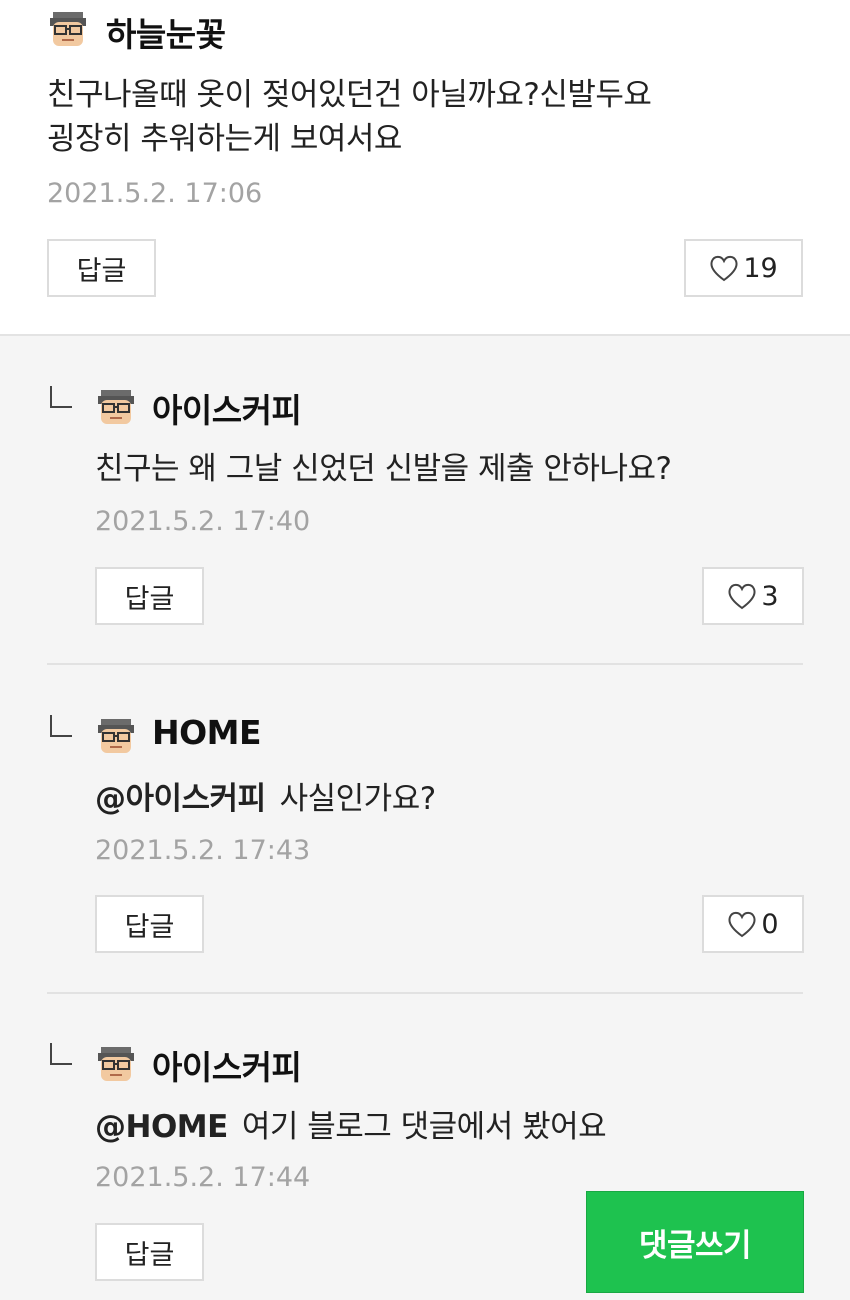 The height and width of the screenshot is (1300, 850). What do you see at coordinates (166, 32) in the screenshot?
I see `comment-author: 하늘눈꽃` at bounding box center [166, 32].